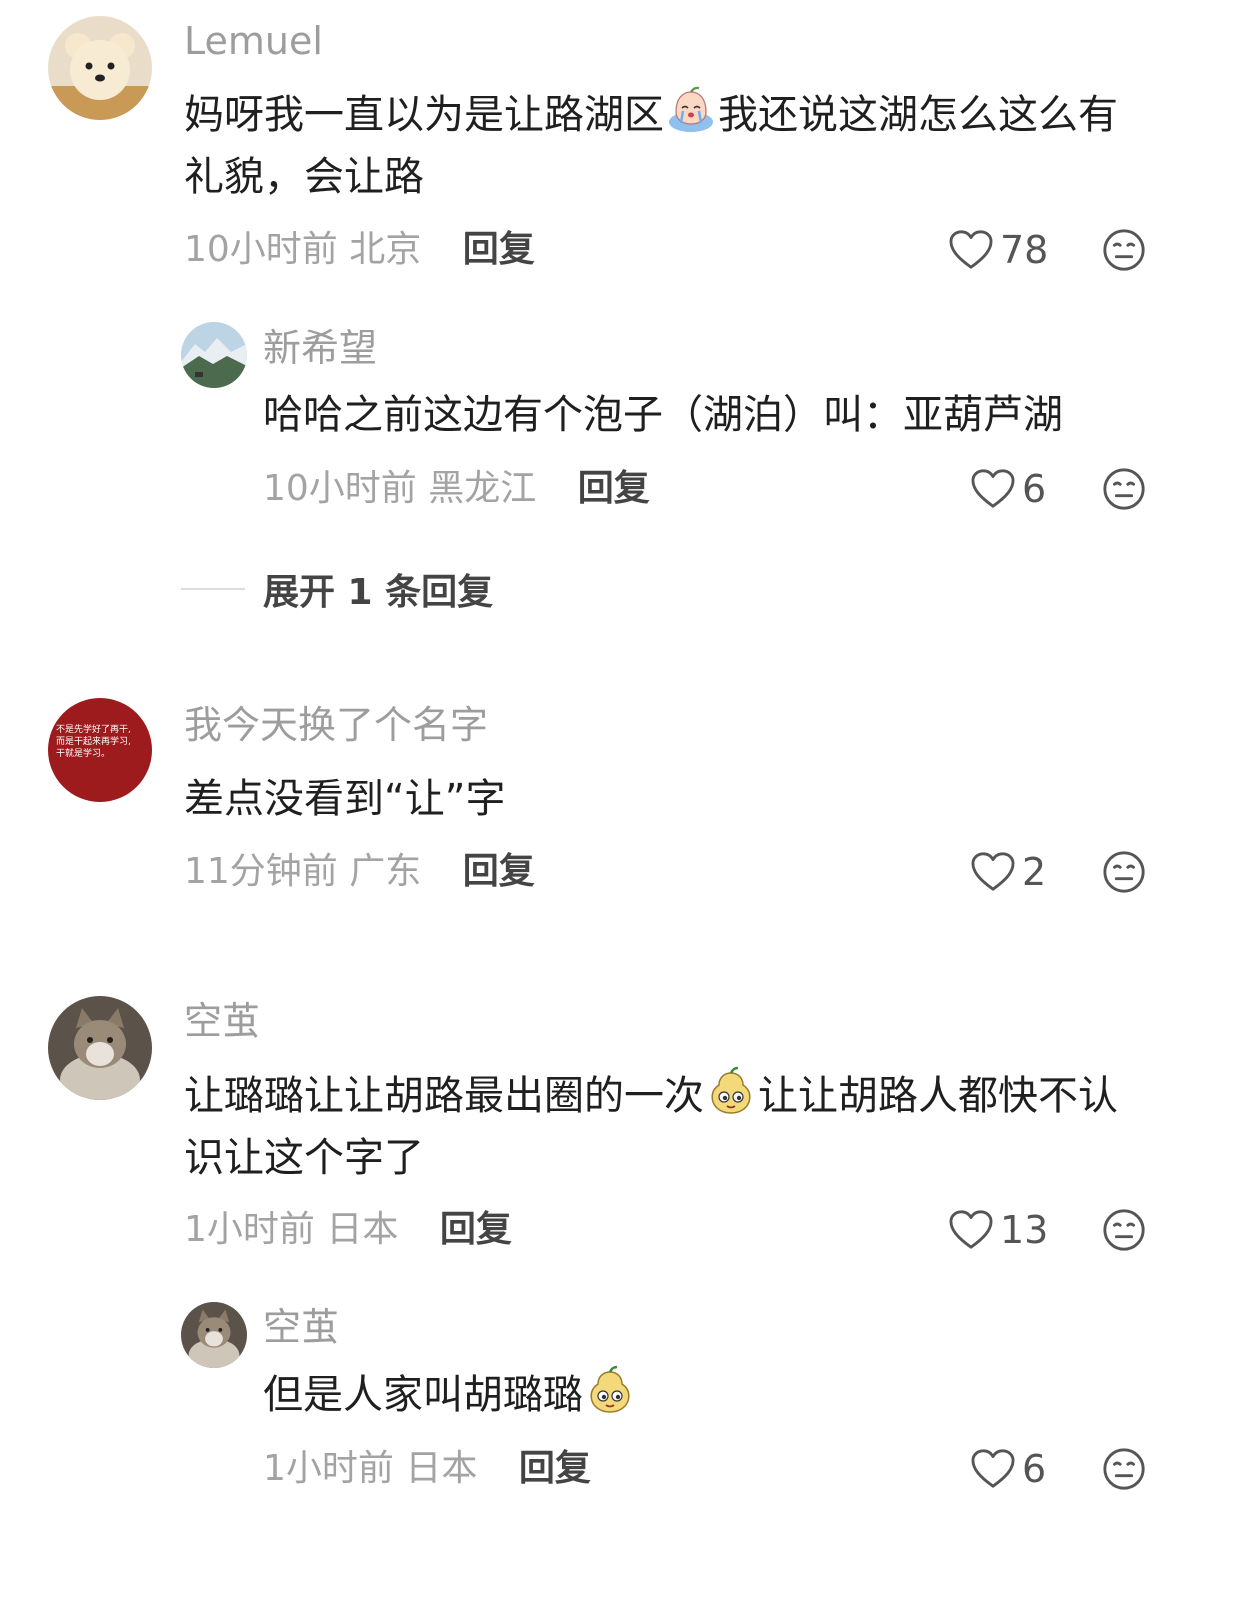  I want to click on avatar-quote-line: 不是先学好了再干,, so click(93, 729).